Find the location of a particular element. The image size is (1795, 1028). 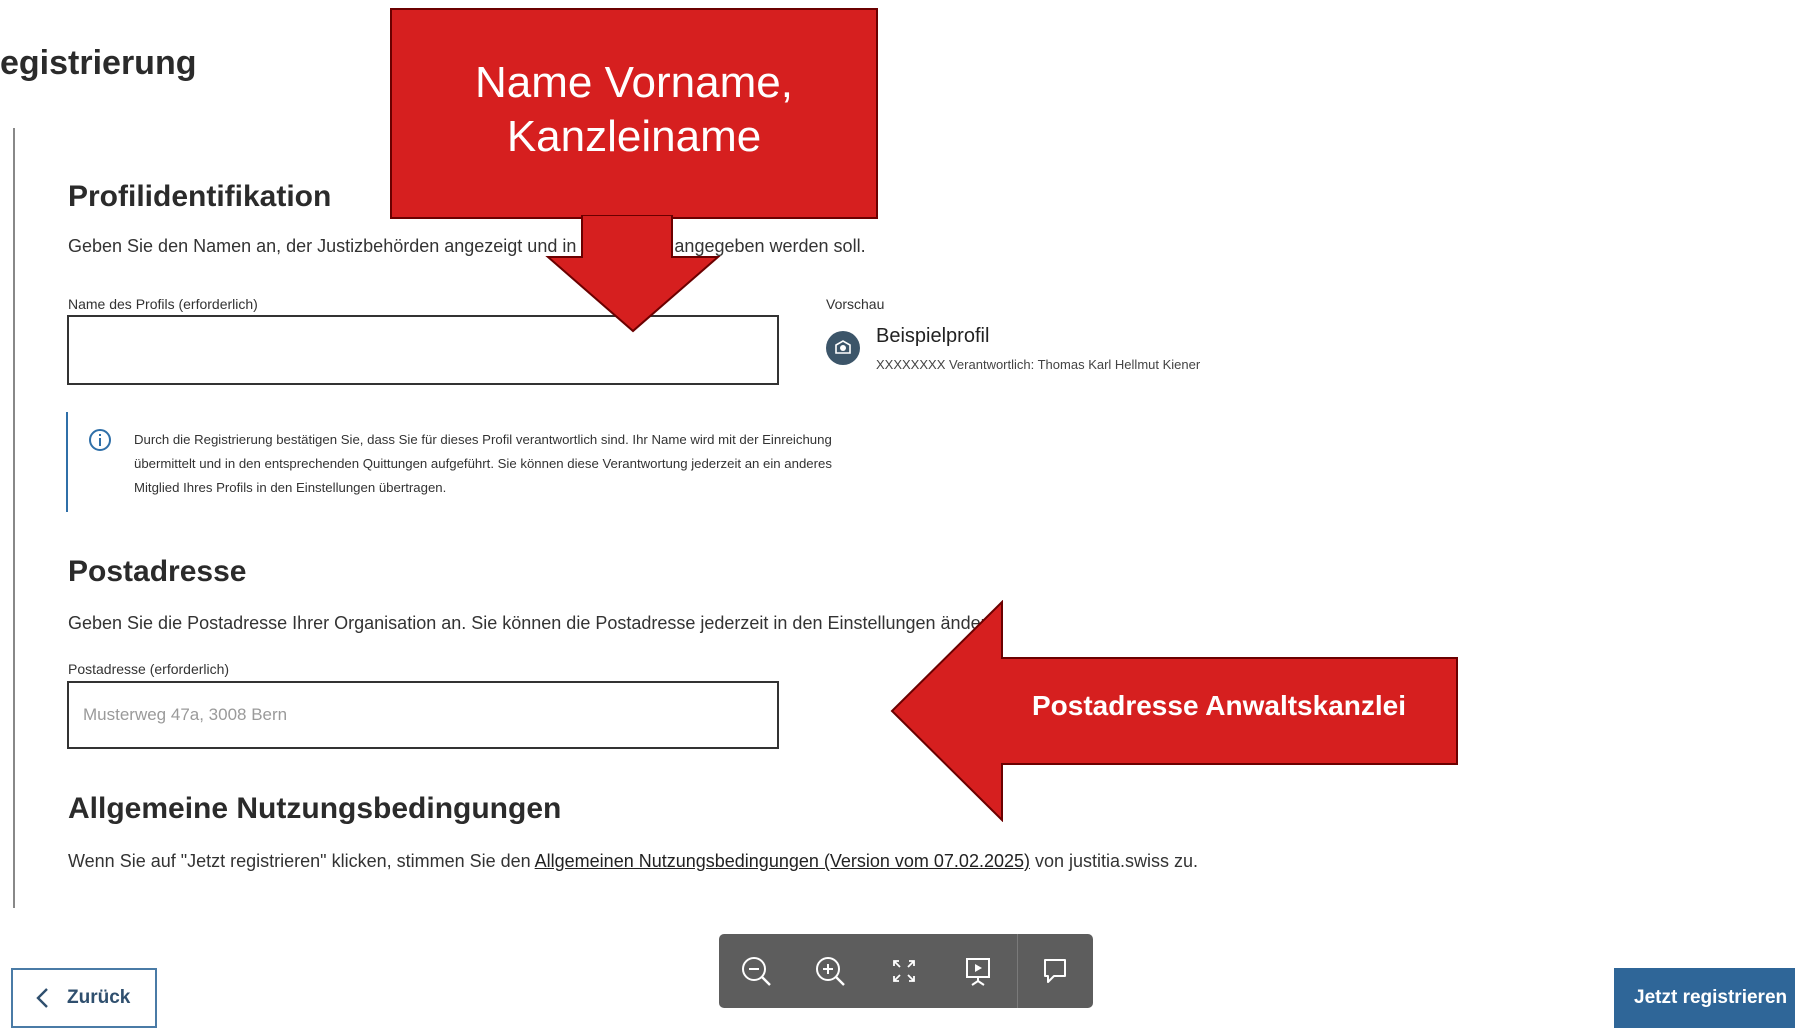

annotation-arrow-down-icon is located at coordinates (633, 274).